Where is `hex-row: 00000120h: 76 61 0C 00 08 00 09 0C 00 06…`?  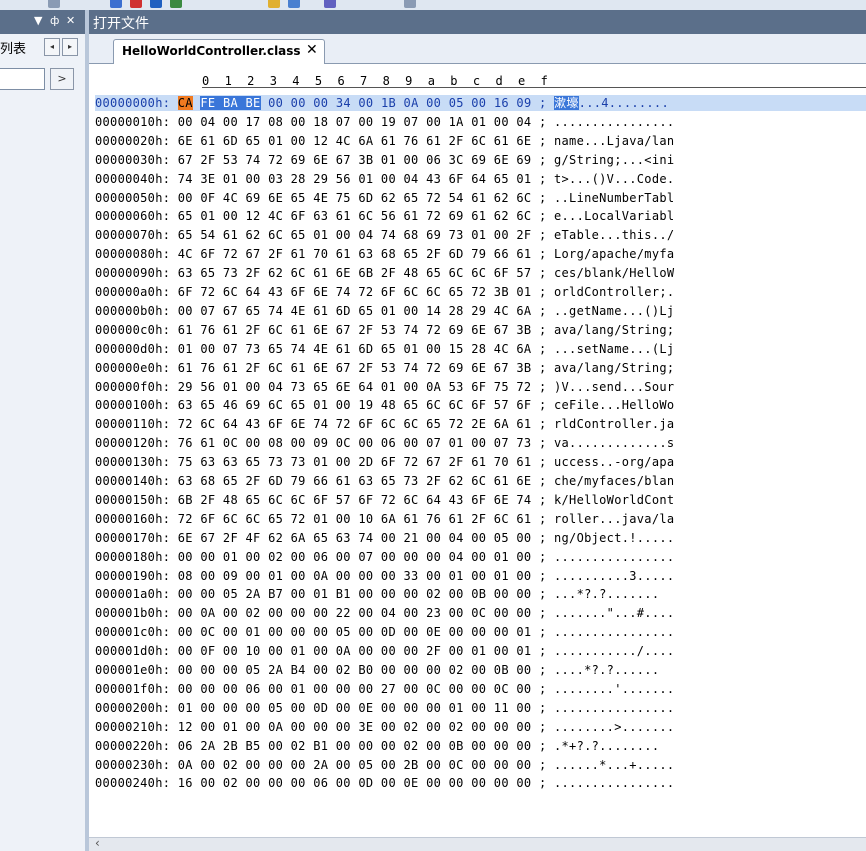
hex-row: 00000120h: 76 61 0C 00 08 00 09 0C 00 06… is located at coordinates (384, 443).